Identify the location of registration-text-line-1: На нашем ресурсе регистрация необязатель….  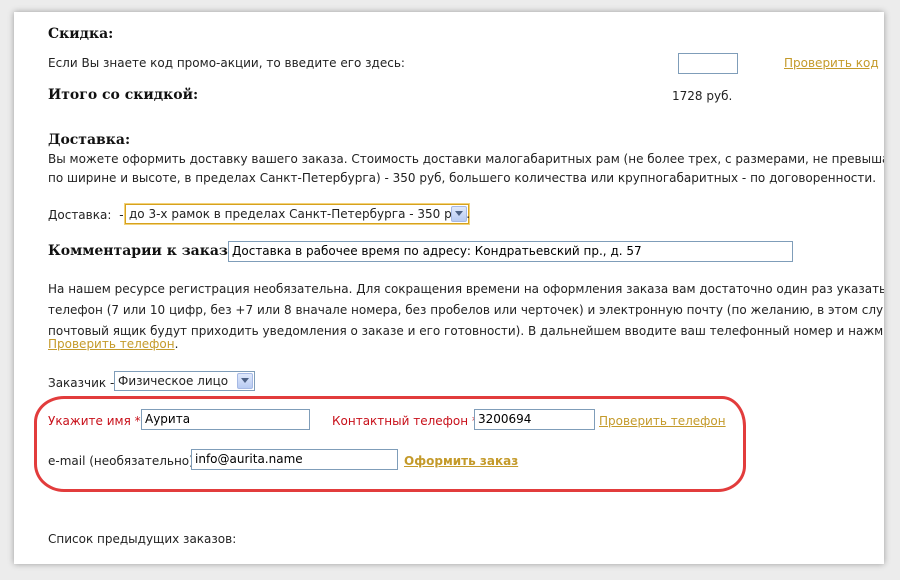
(466, 289).